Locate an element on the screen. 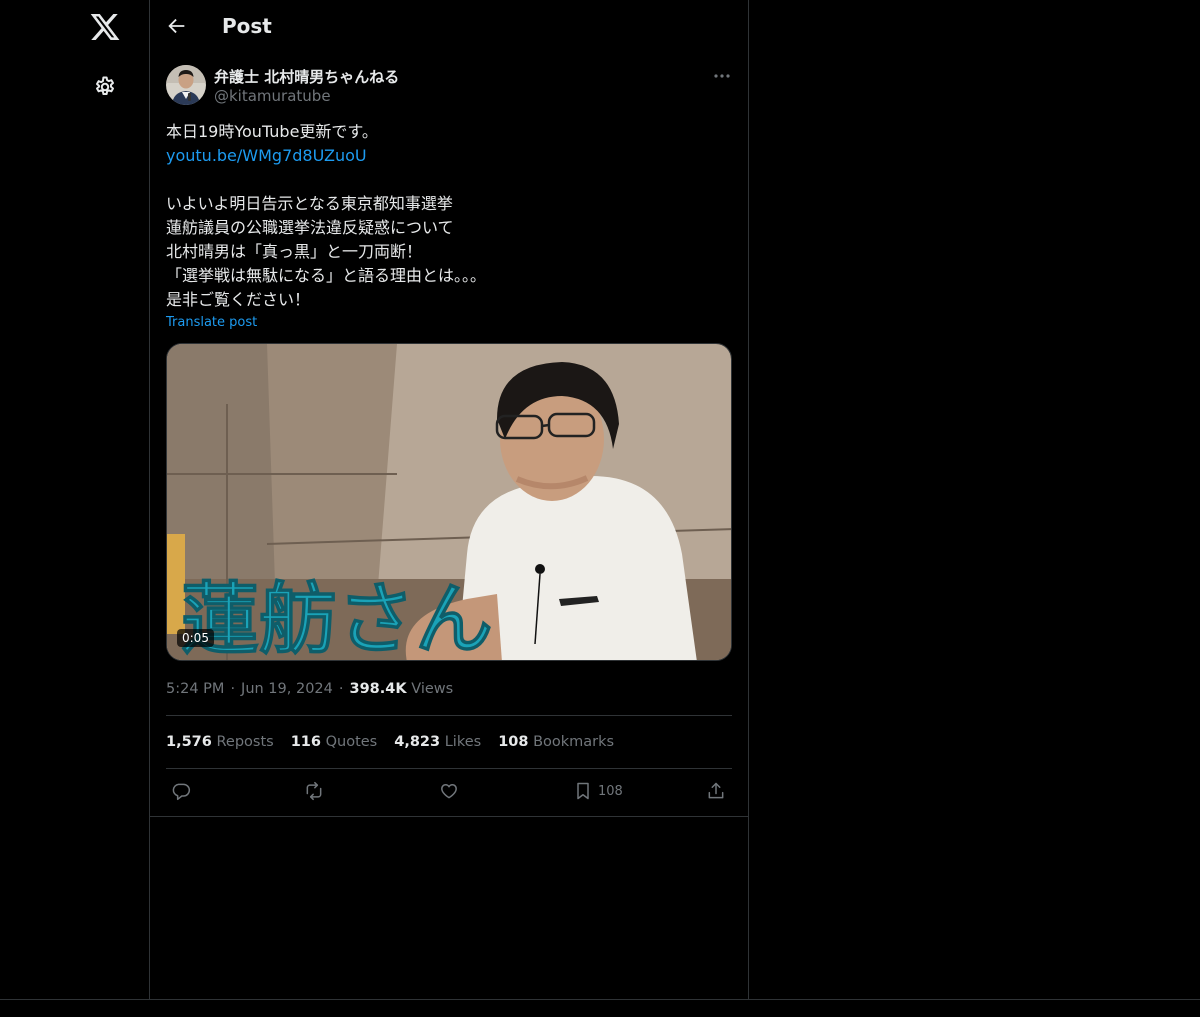 The width and height of the screenshot is (1200, 1017). more-icon is located at coordinates (722, 75).